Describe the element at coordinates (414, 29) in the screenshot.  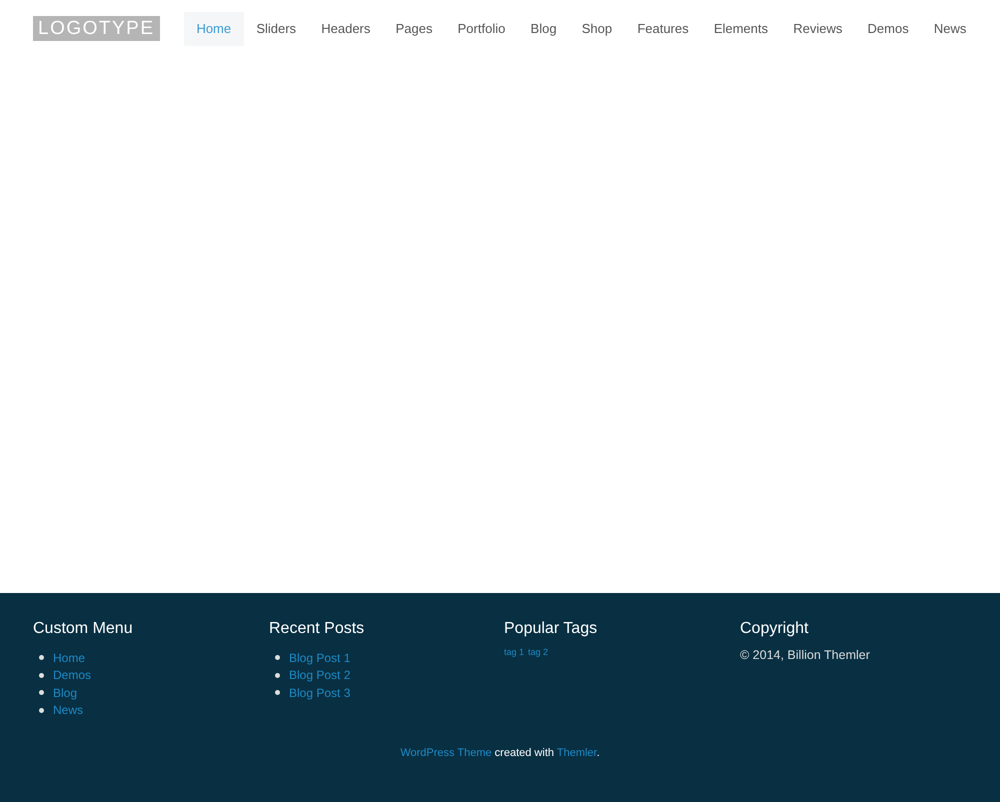
I see `nav-link: Pages` at that location.